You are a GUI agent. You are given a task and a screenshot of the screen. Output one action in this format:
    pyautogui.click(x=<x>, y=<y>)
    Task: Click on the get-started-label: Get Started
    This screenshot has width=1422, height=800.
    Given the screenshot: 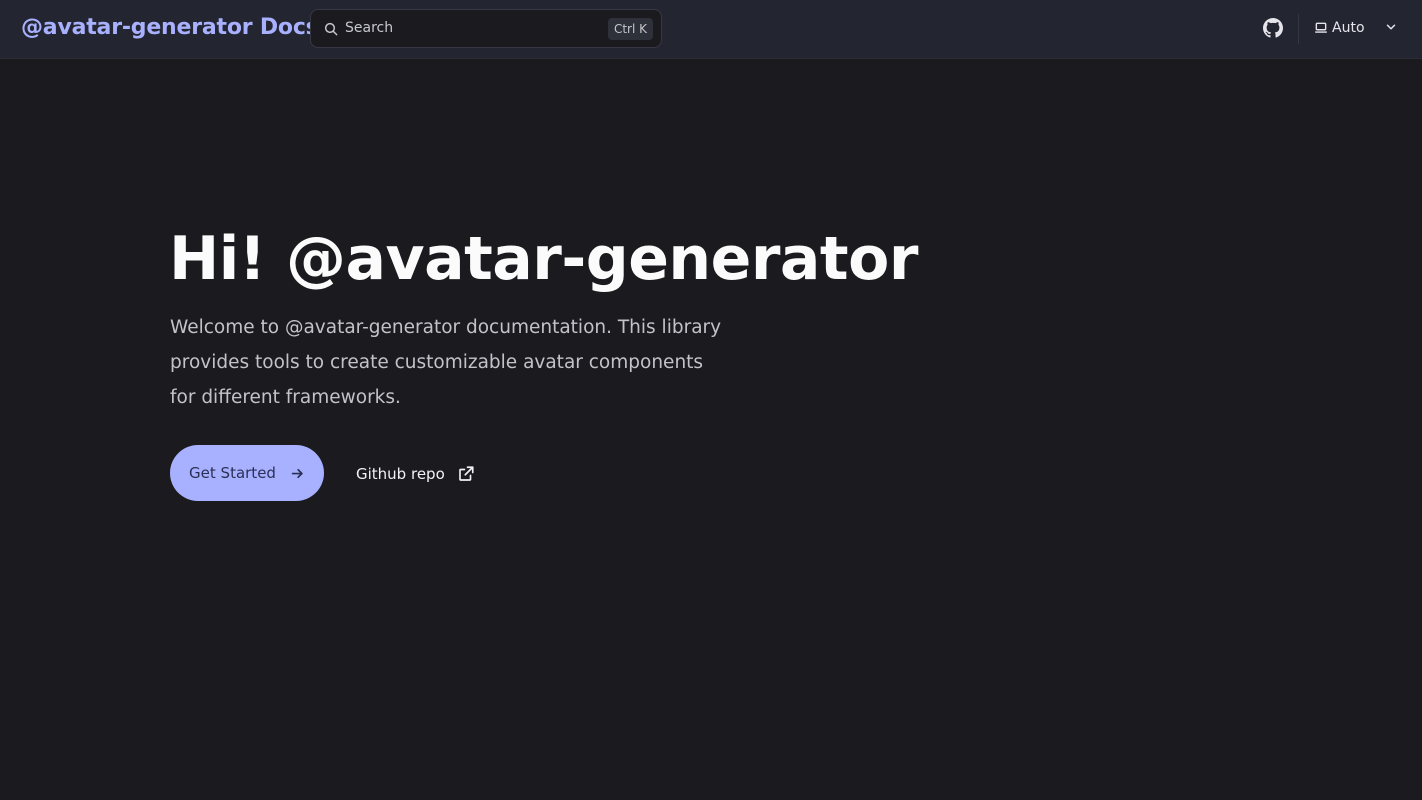 What is the action you would take?
    pyautogui.click(x=232, y=473)
    